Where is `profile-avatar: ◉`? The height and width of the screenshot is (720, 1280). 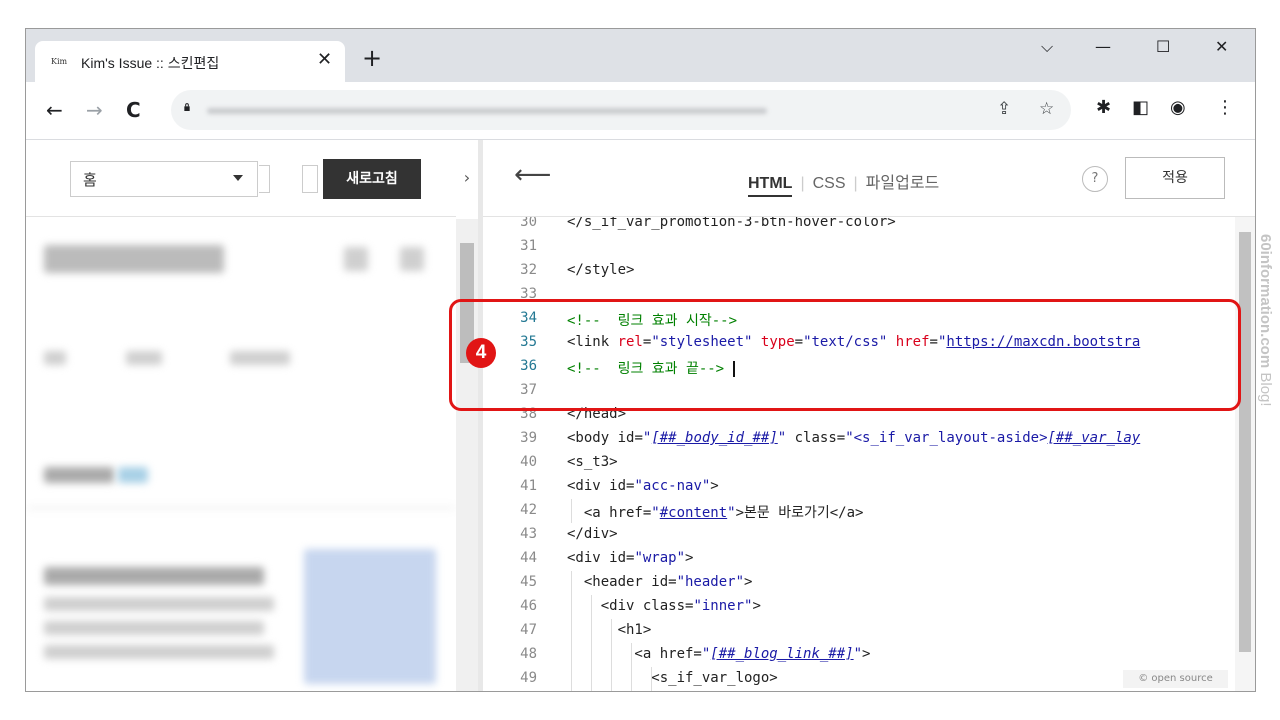 profile-avatar: ◉ is located at coordinates (1178, 107).